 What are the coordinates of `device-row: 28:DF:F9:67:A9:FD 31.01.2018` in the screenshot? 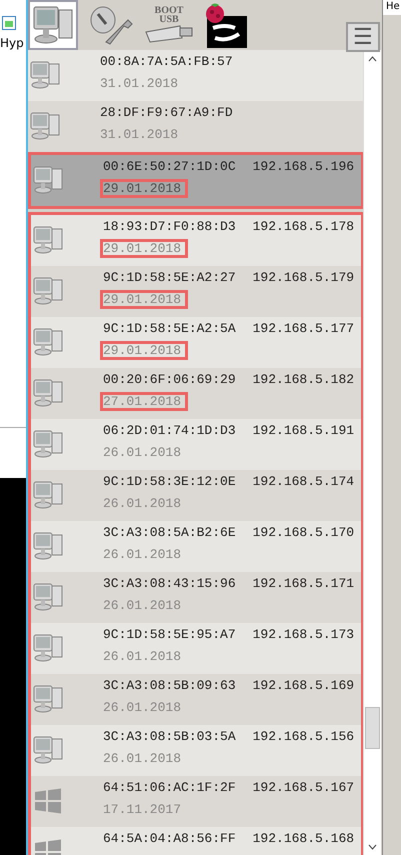 It's located at (195, 126).